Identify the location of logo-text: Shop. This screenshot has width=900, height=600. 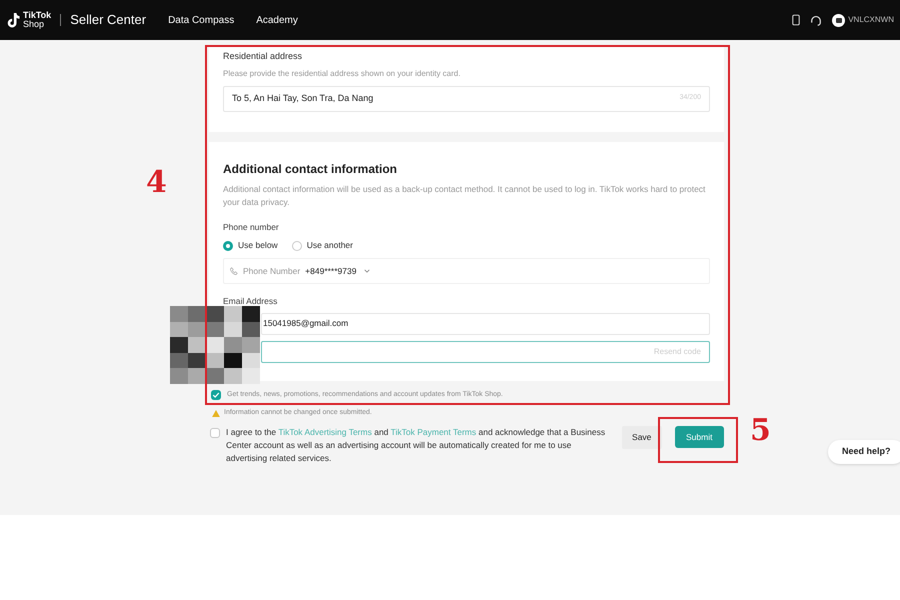
(34, 24).